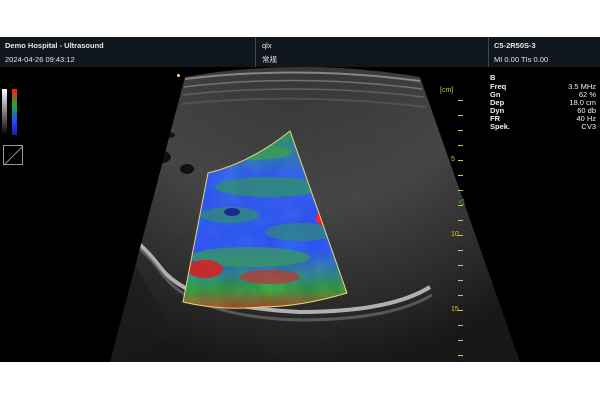 The width and height of the screenshot is (600, 400). I want to click on exam-preset: 常规, so click(269, 59).